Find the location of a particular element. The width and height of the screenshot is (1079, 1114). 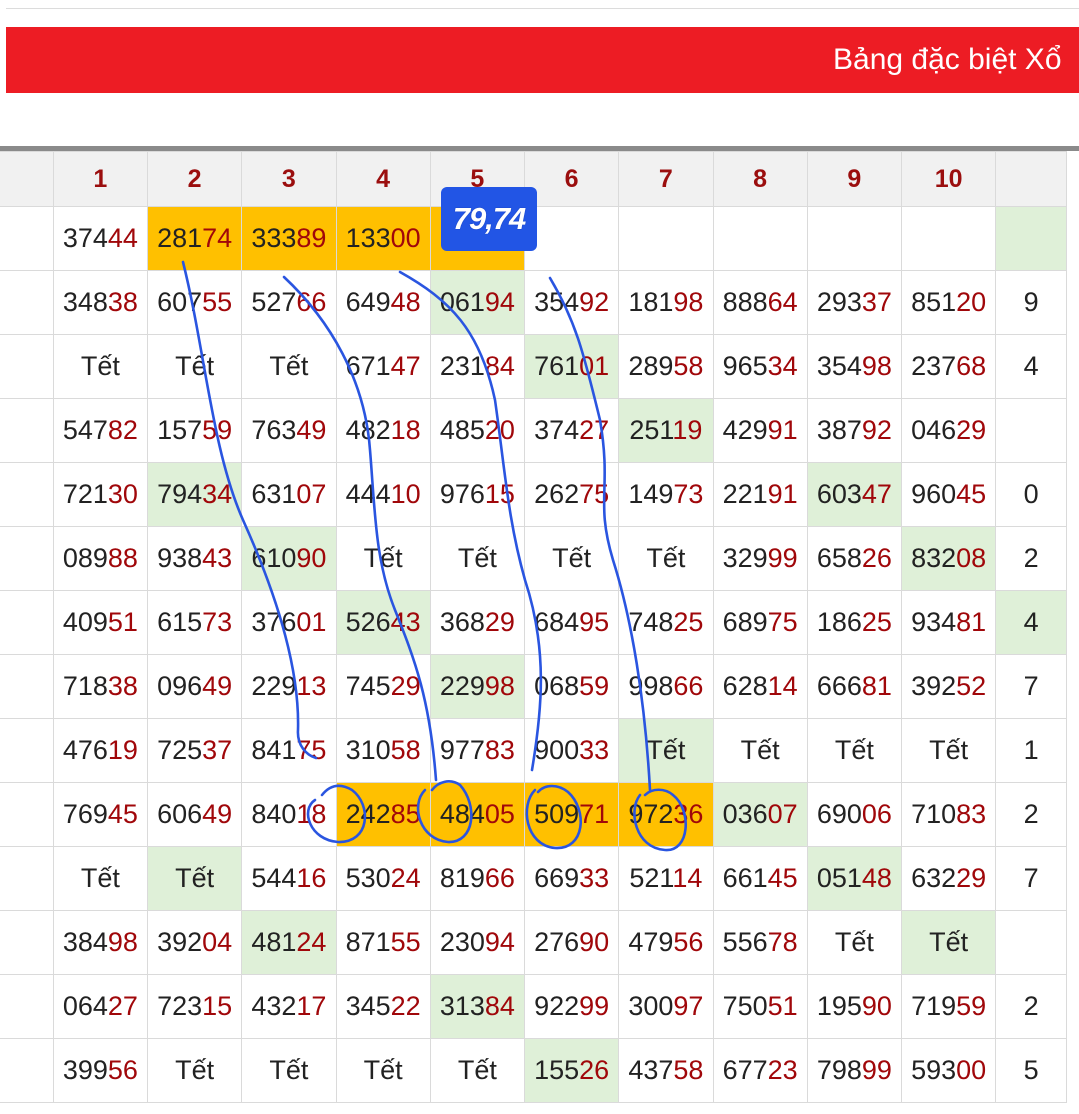

number-tail: 47 is located at coordinates (876, 494).